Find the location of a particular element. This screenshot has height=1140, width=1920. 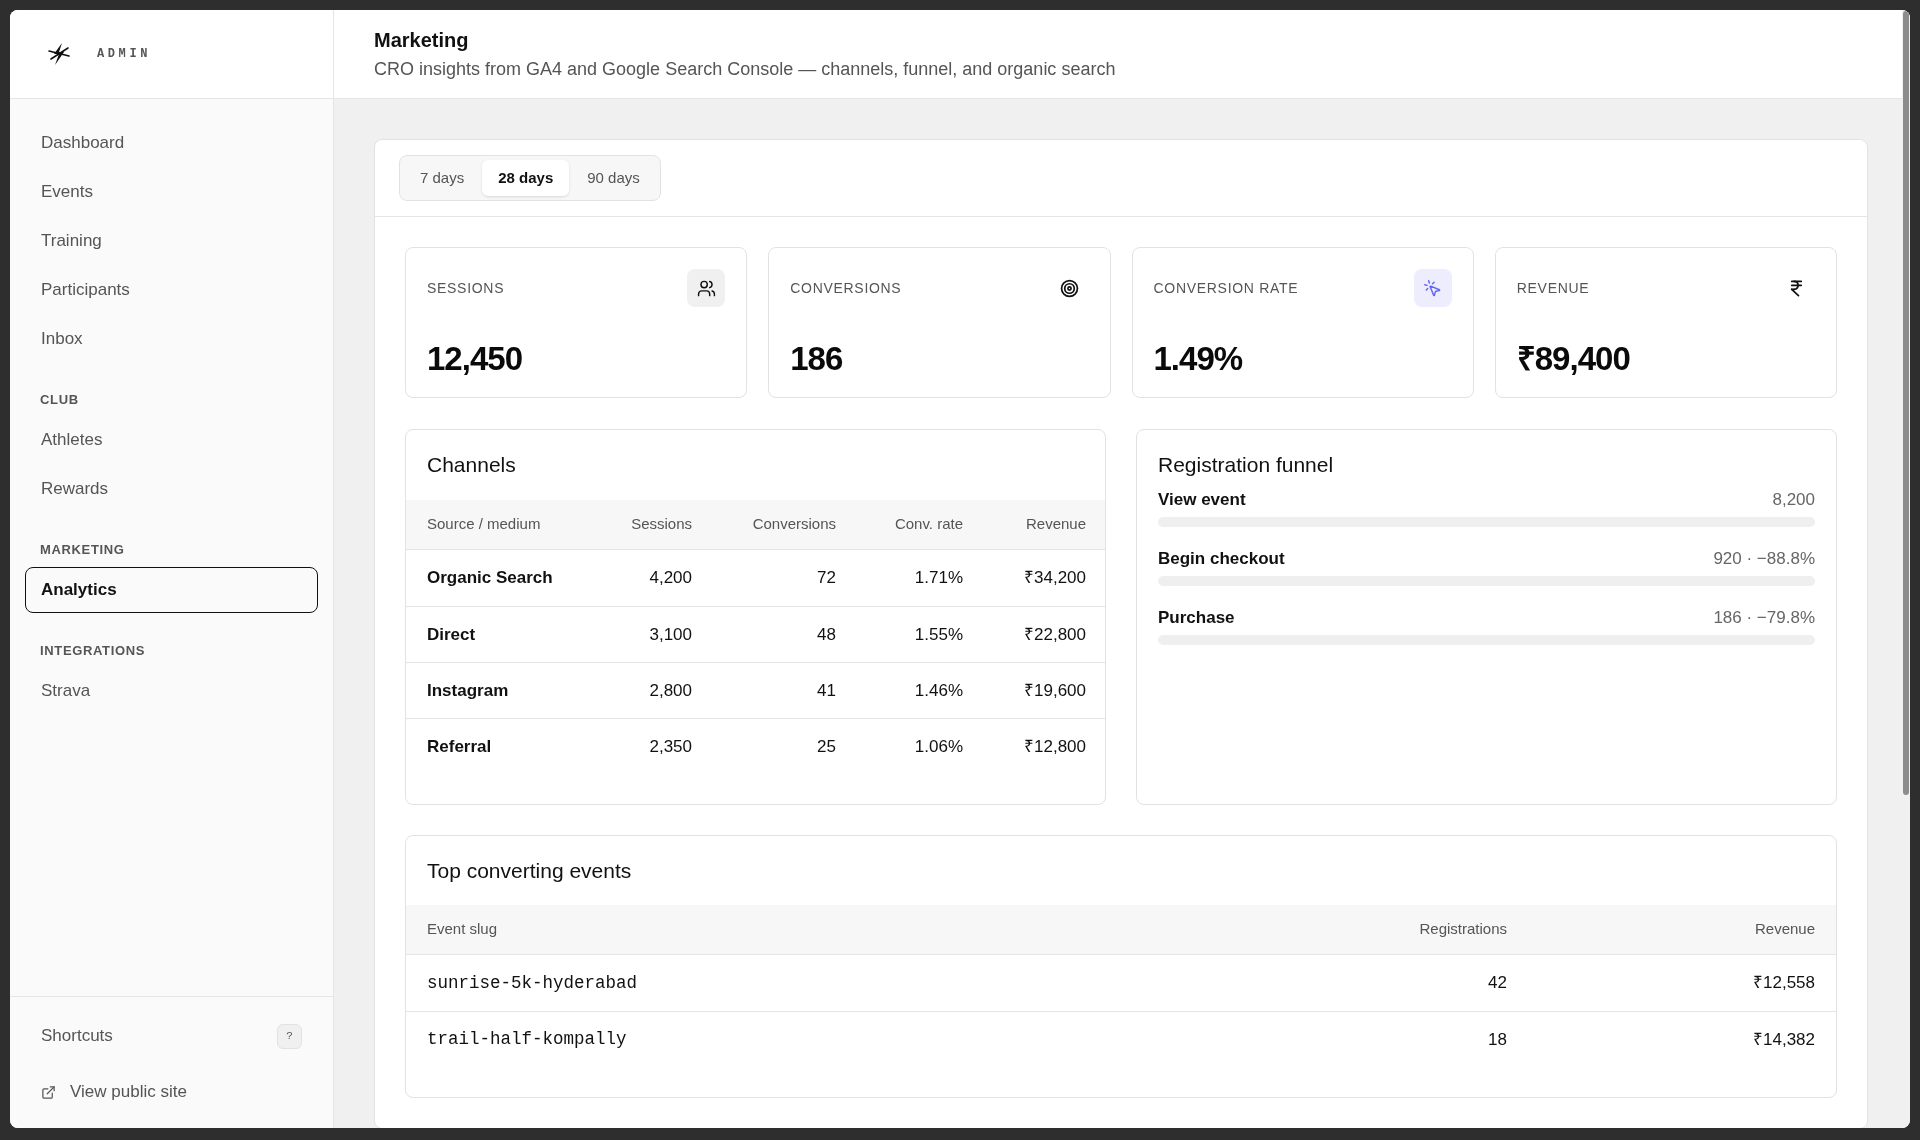

table-cell-text: 4,200 is located at coordinates (670, 578).